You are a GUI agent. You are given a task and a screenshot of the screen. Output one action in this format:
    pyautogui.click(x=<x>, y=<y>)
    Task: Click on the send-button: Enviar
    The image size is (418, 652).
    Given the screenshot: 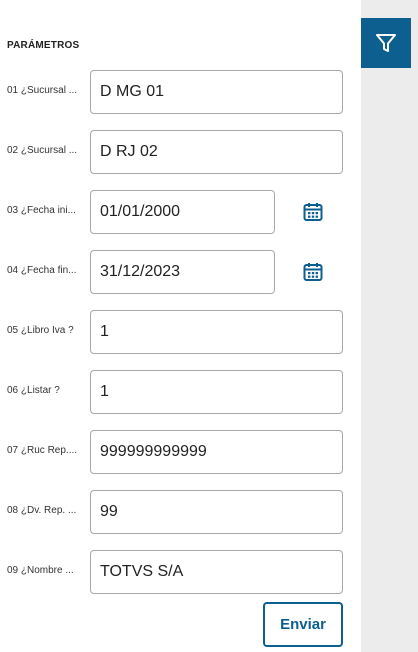 What is the action you would take?
    pyautogui.click(x=303, y=624)
    